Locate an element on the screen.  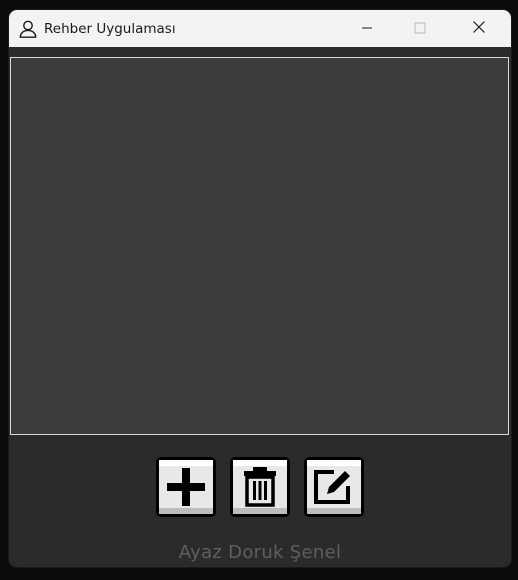
close-icon is located at coordinates (479, 28).